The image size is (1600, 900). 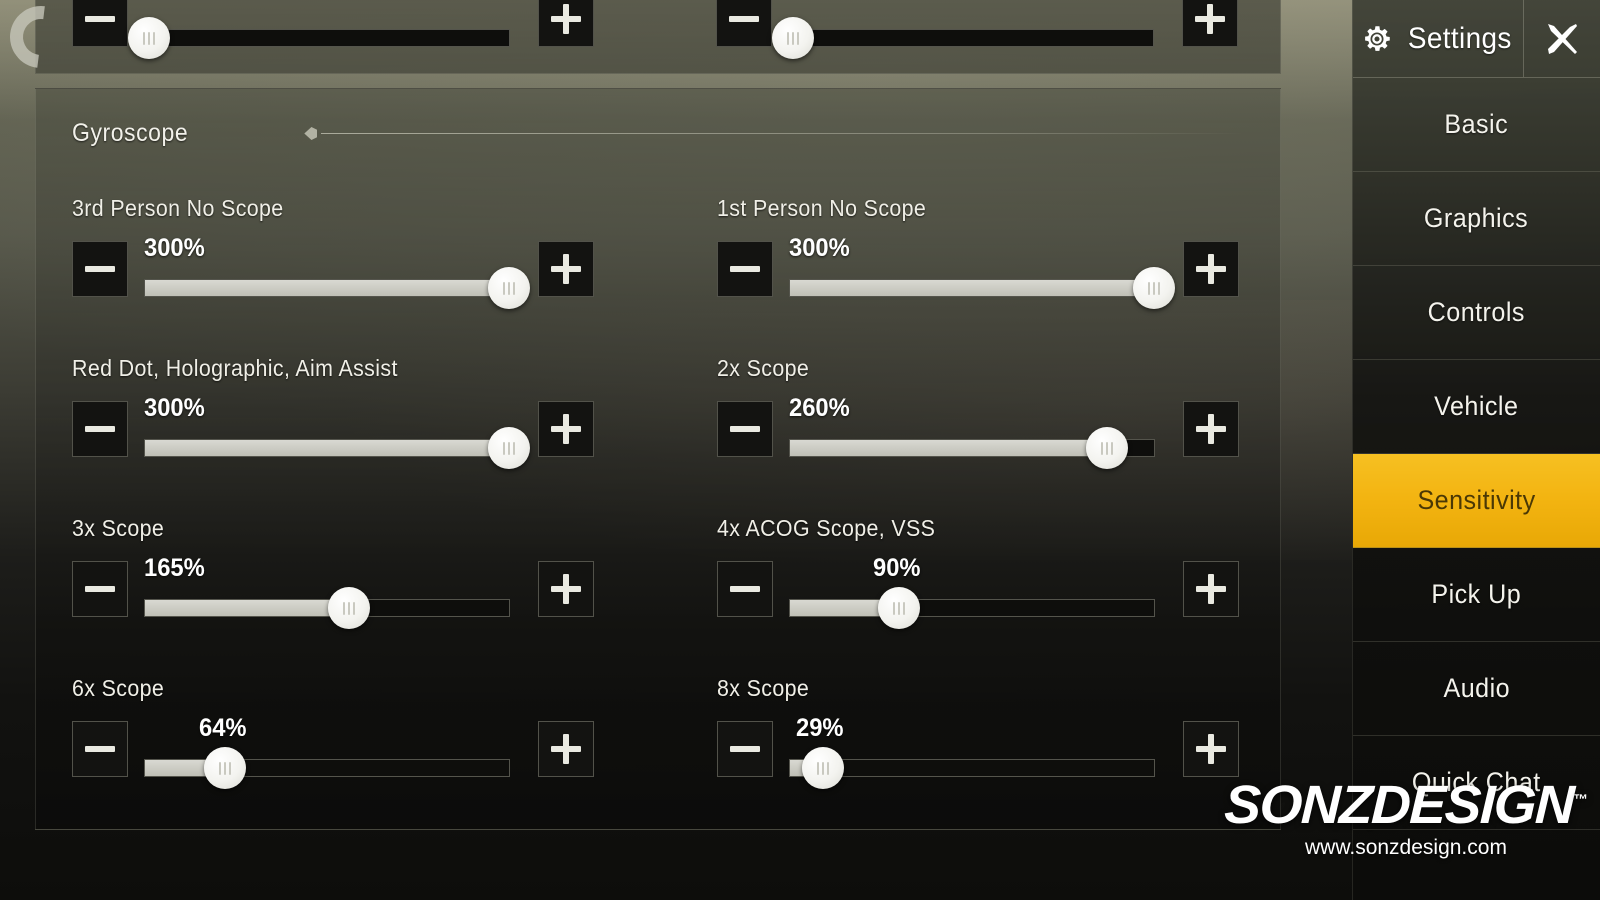 I want to click on sidebar-item-graphics: Graphics, so click(x=1476, y=219).